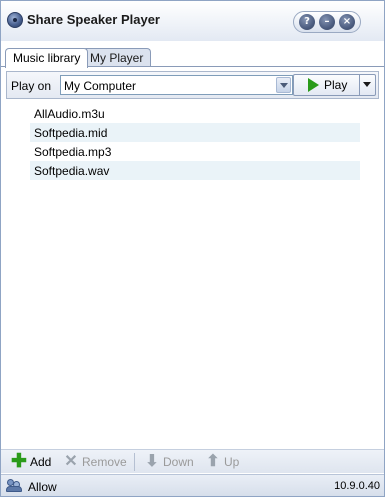 The height and width of the screenshot is (497, 385). What do you see at coordinates (178, 462) in the screenshot?
I see `move-down-label: Down` at bounding box center [178, 462].